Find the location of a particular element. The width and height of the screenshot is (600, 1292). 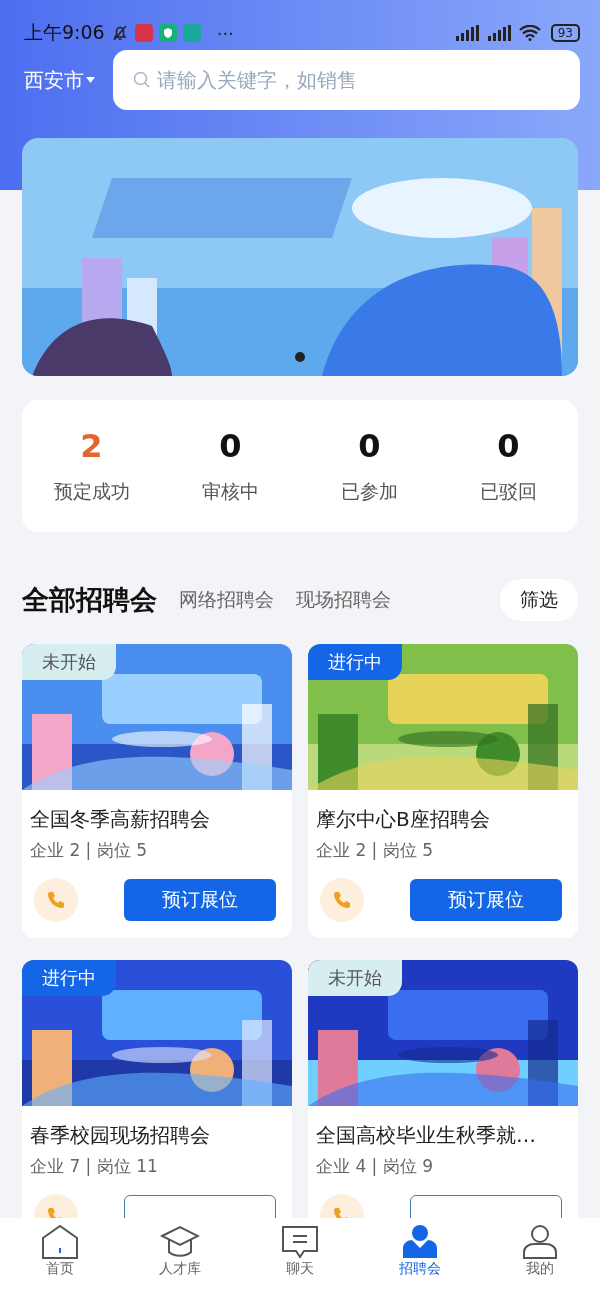

search-icon is located at coordinates (142, 80).